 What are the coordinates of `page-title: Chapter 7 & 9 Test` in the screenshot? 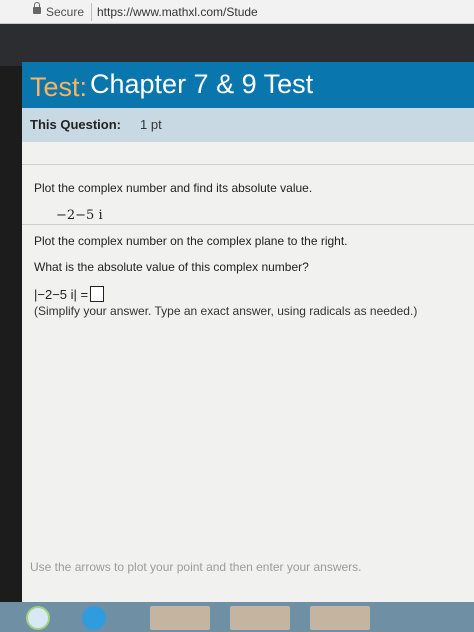 It's located at (202, 84).